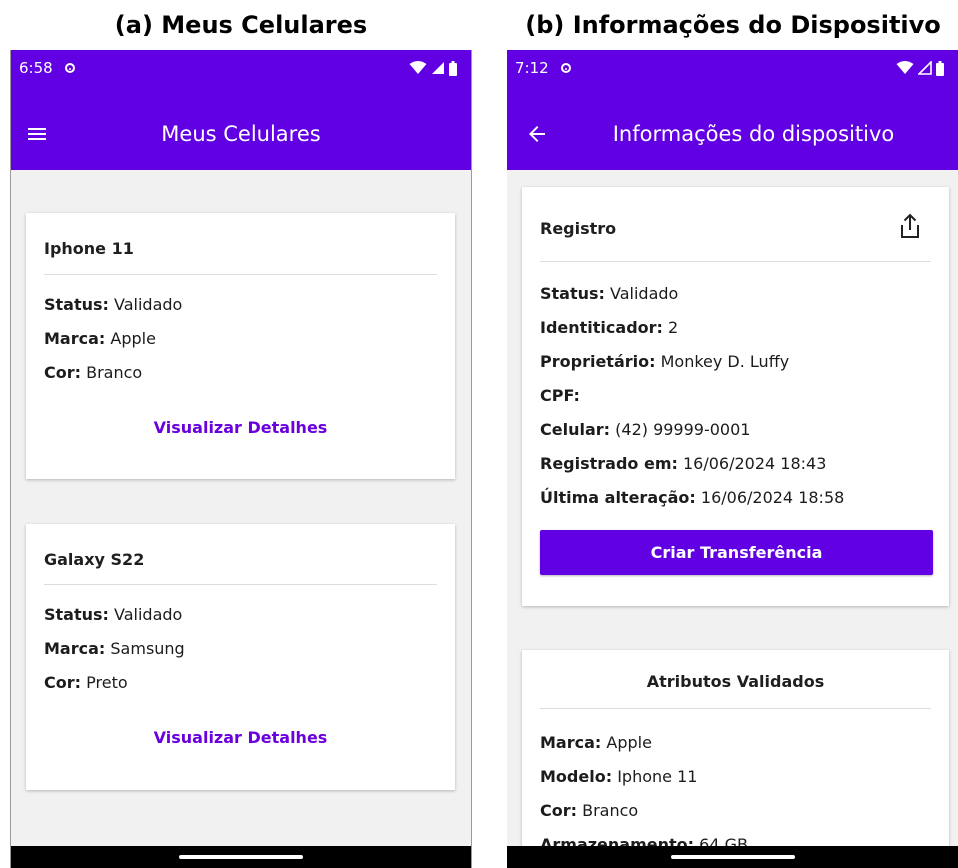  Describe the element at coordinates (910, 226) in the screenshot. I see `share-icon` at that location.